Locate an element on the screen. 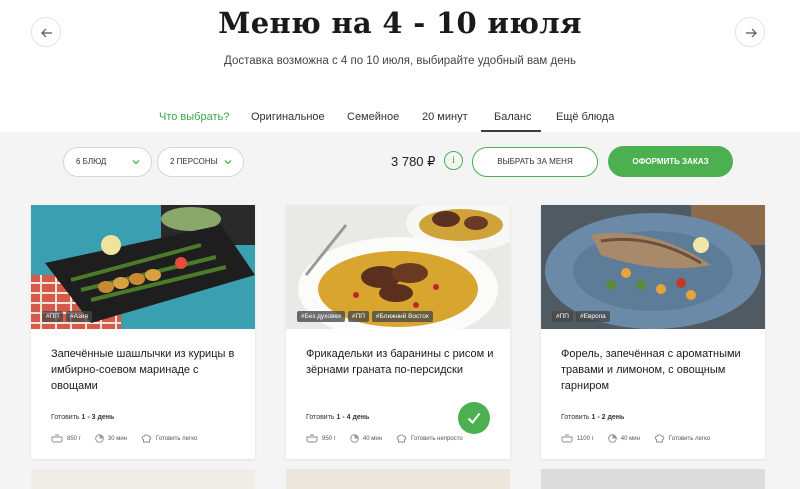 The height and width of the screenshot is (489, 800). tag: #Ближний Восток is located at coordinates (402, 316).